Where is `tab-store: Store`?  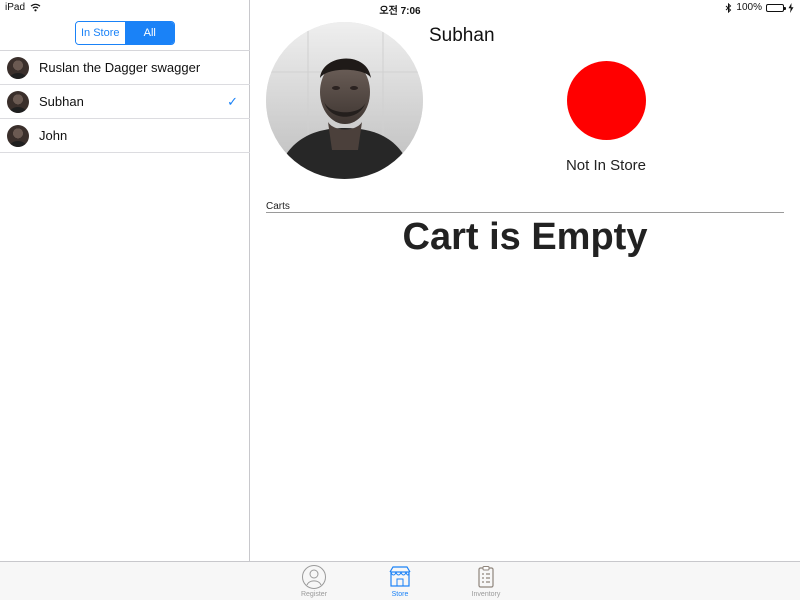 tab-store: Store is located at coordinates (400, 582).